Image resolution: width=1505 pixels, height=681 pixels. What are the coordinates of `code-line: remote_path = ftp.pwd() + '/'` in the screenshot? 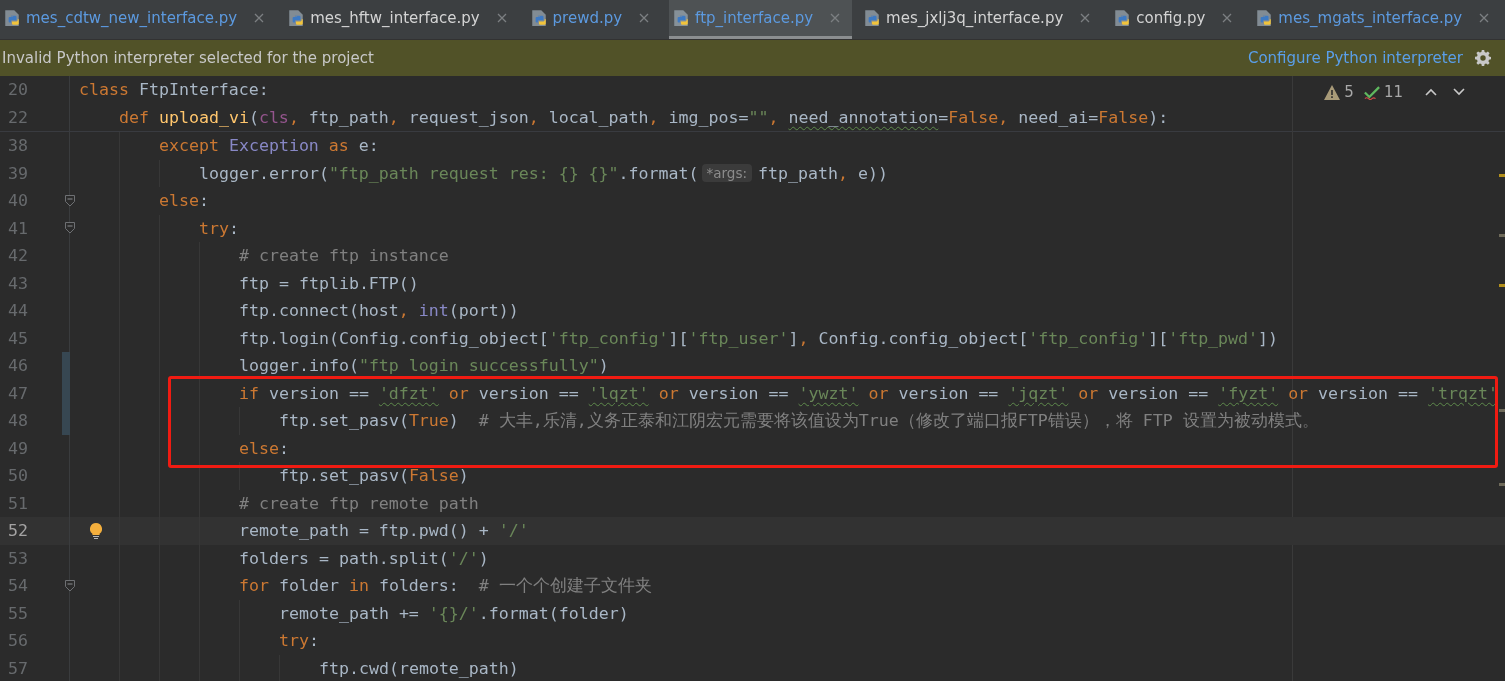 It's located at (384, 531).